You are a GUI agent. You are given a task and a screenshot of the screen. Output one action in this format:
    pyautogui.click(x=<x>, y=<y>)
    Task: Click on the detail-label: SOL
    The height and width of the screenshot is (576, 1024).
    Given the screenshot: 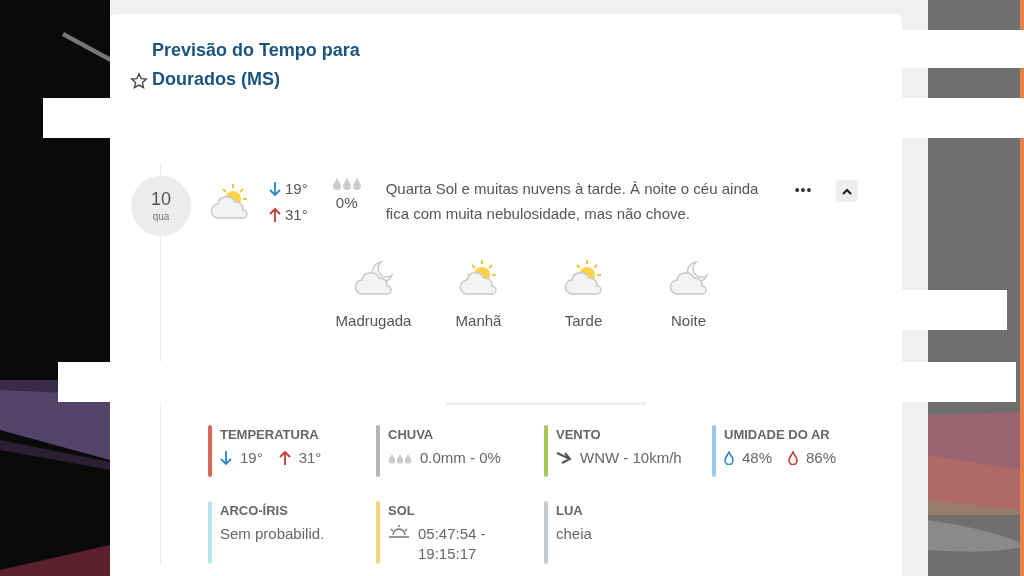 What is the action you would take?
    pyautogui.click(x=402, y=510)
    